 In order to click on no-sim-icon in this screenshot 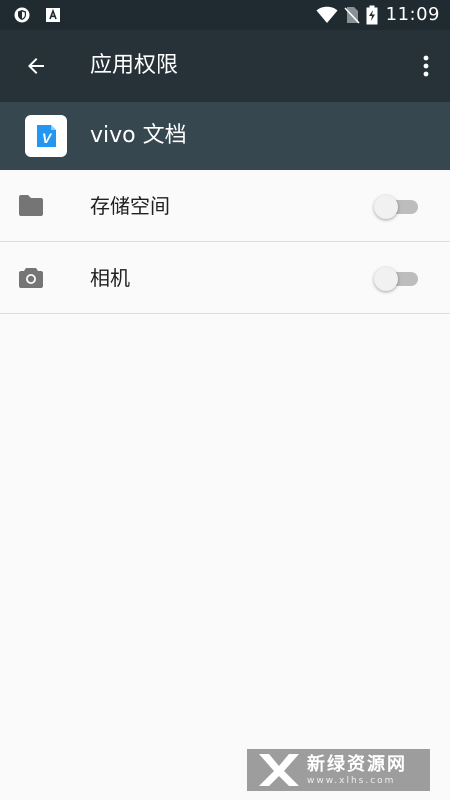, I will do `click(352, 15)`.